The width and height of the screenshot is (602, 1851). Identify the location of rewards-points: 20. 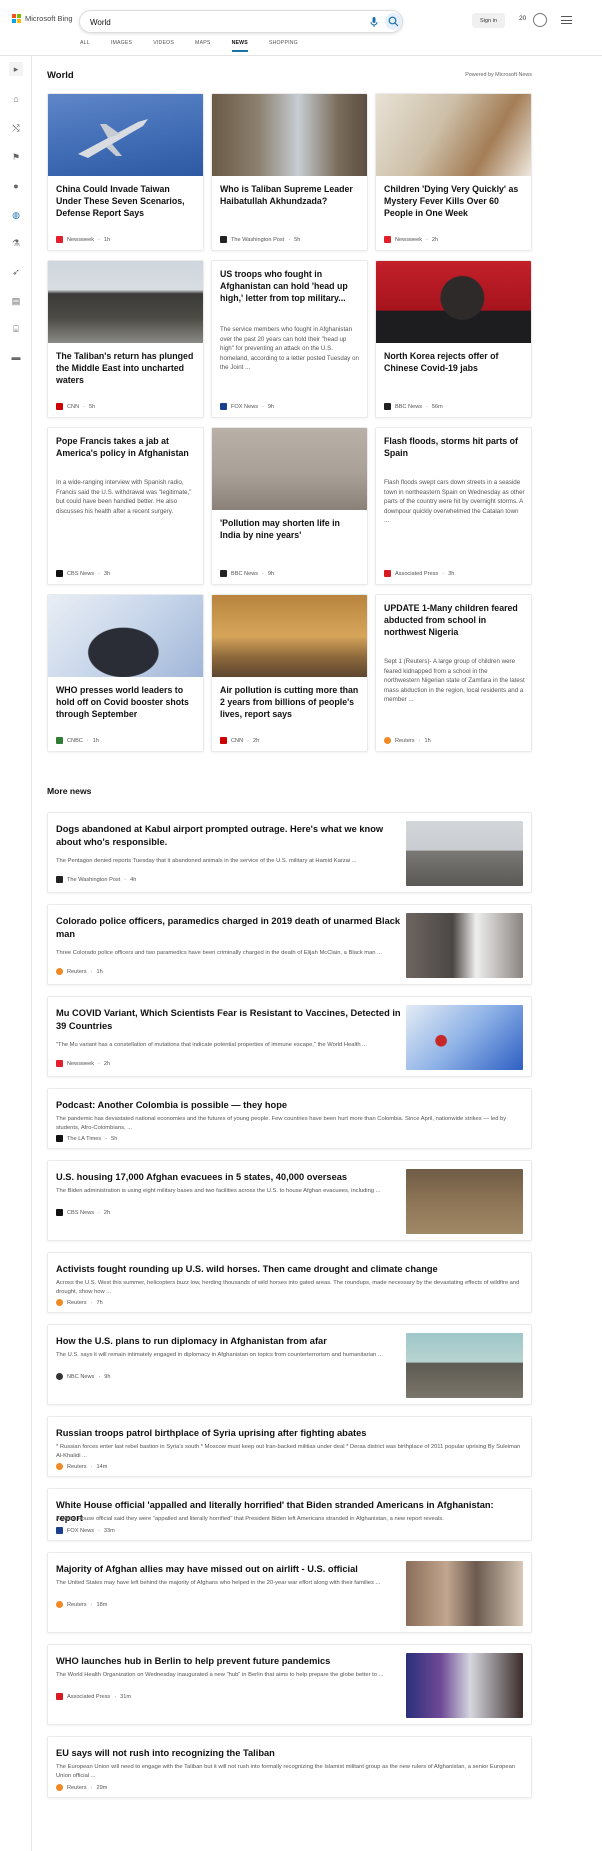
(522, 18).